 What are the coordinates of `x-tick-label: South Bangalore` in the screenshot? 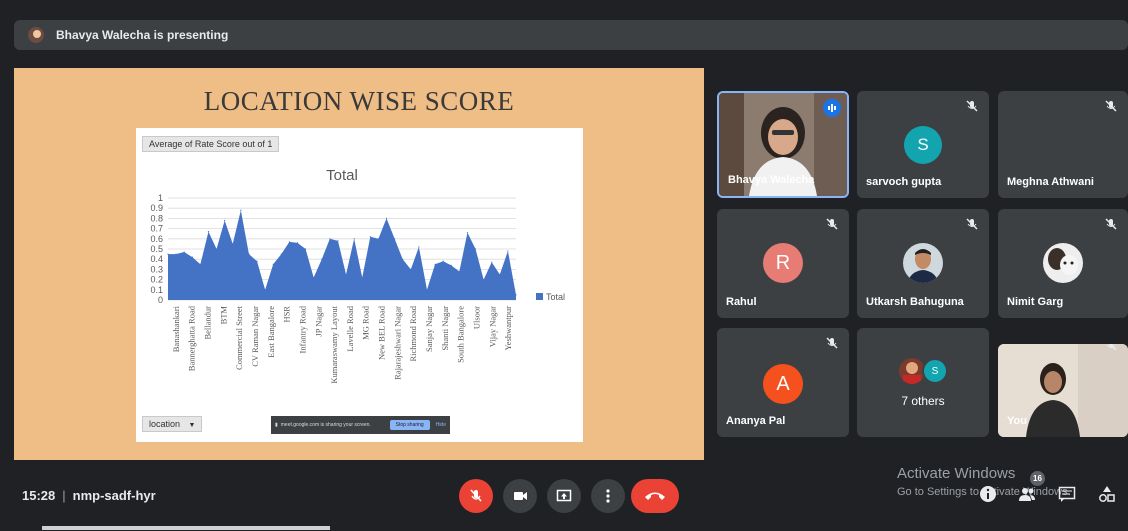 It's located at (461, 334).